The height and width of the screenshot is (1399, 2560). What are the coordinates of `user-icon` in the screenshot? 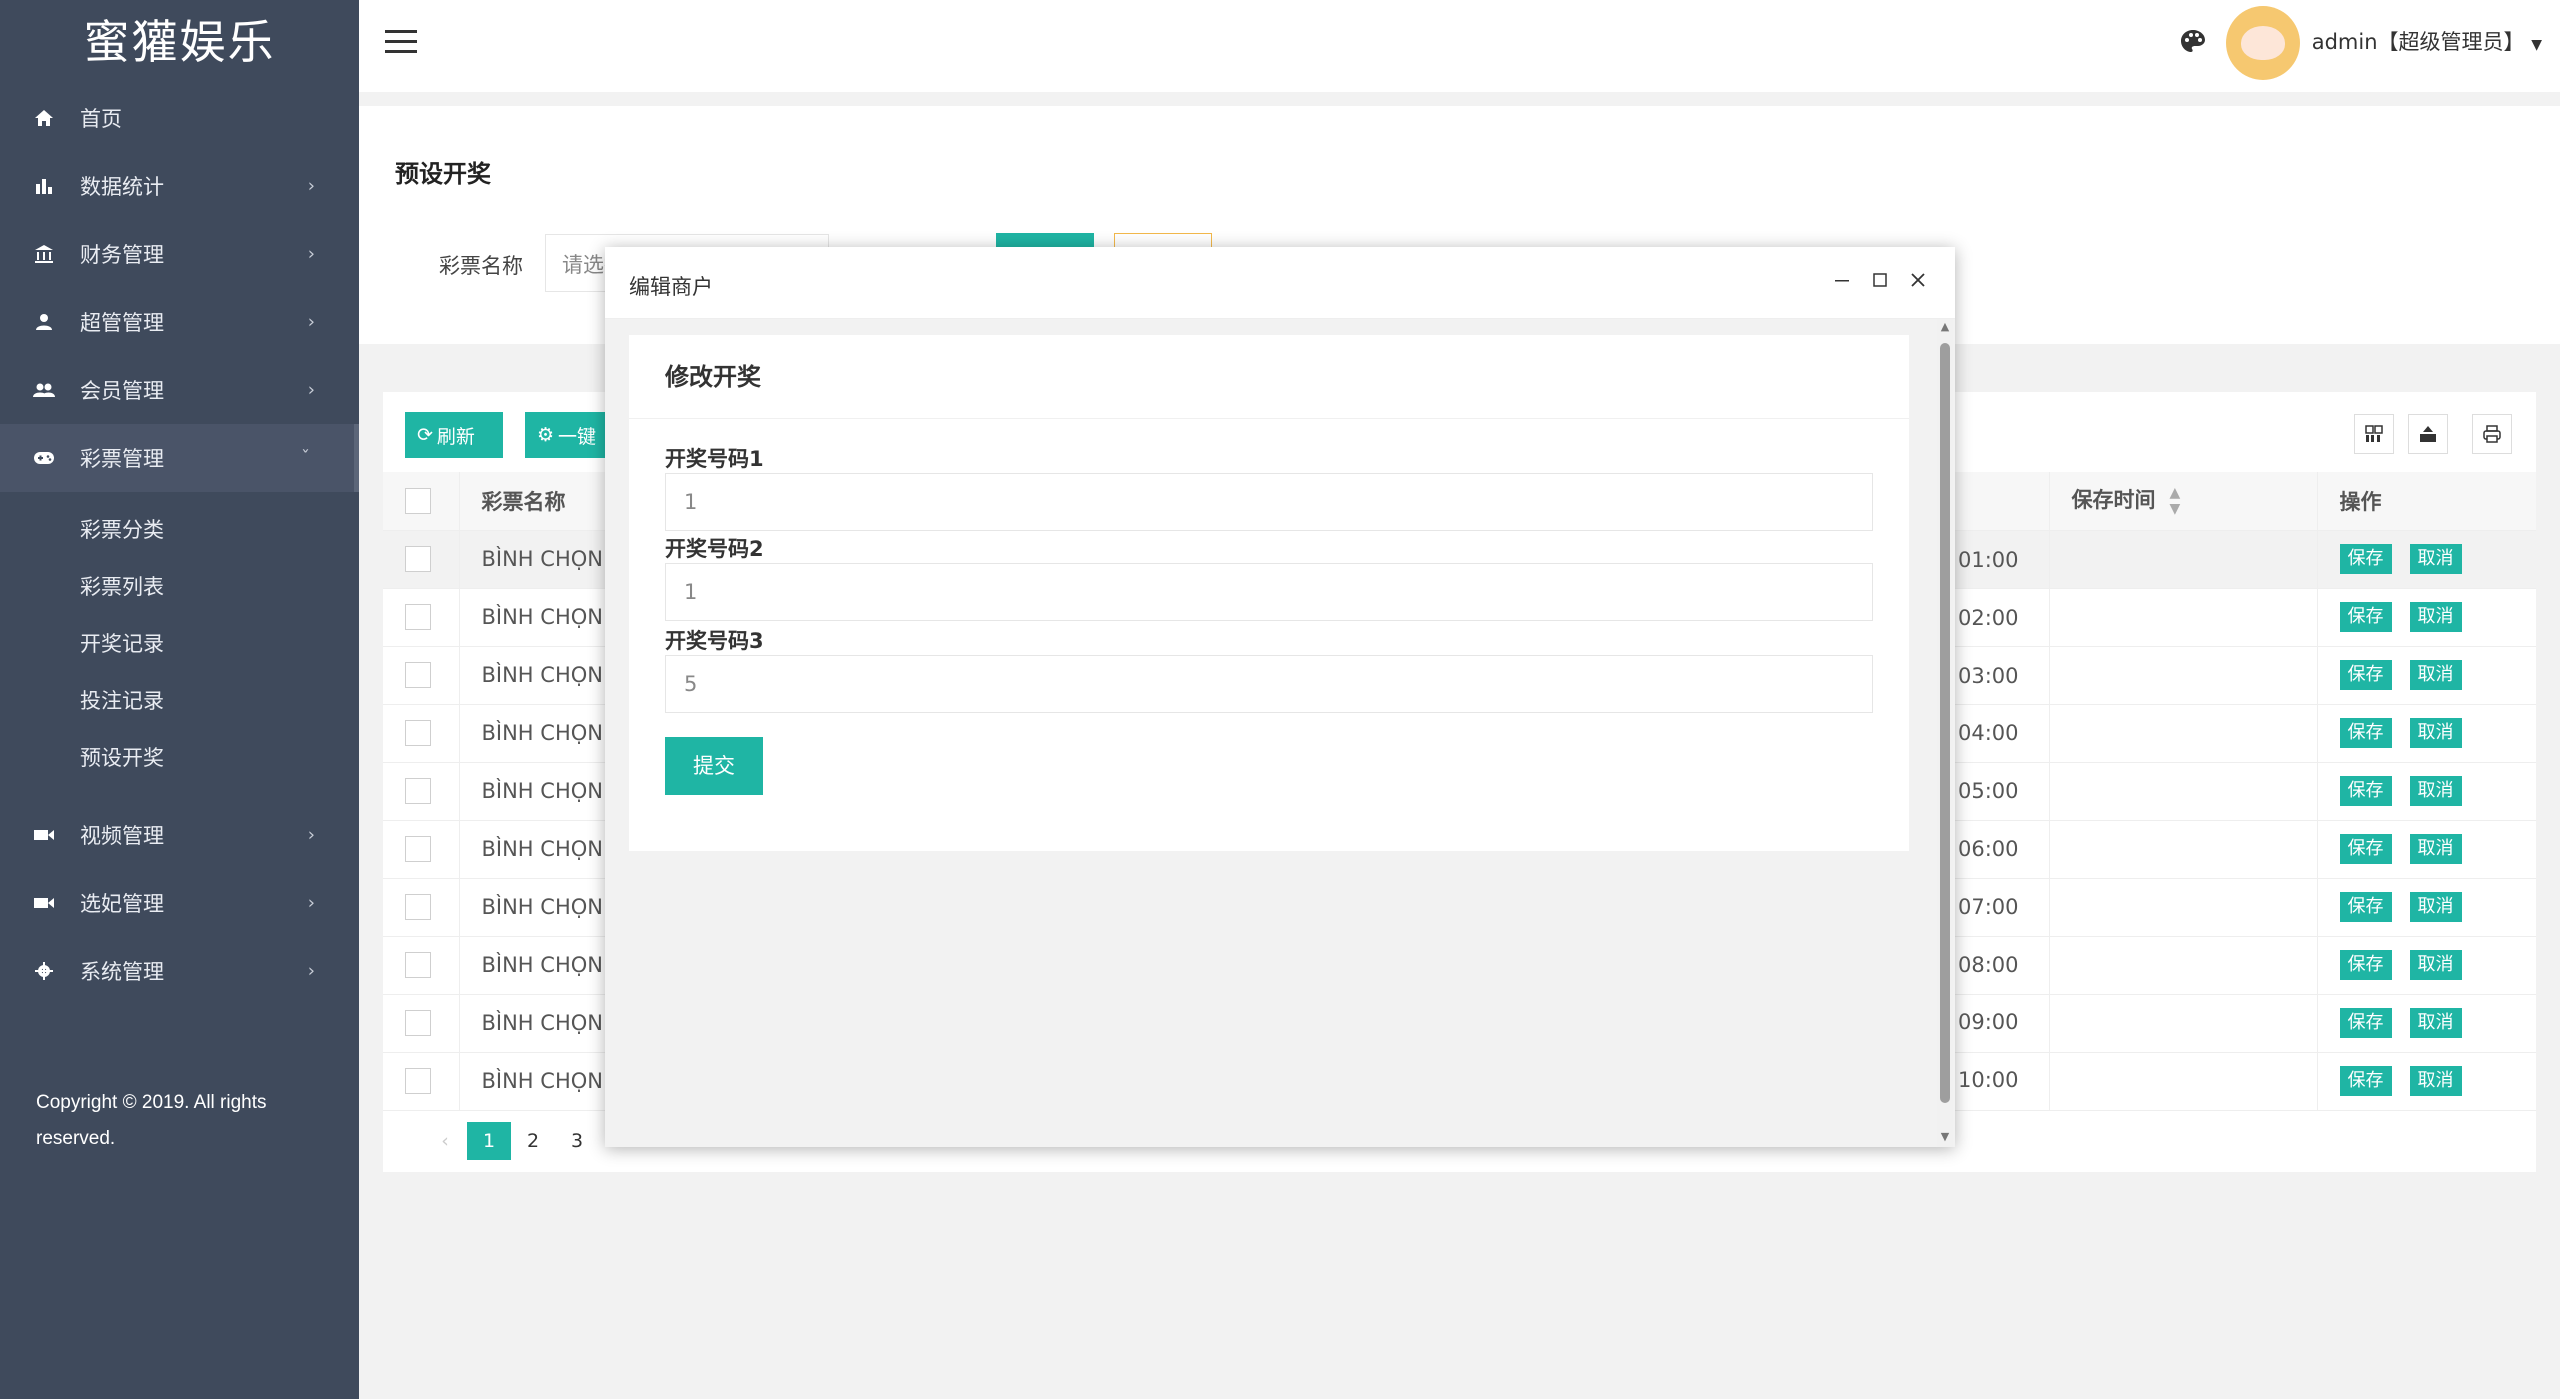 It's located at (44, 322).